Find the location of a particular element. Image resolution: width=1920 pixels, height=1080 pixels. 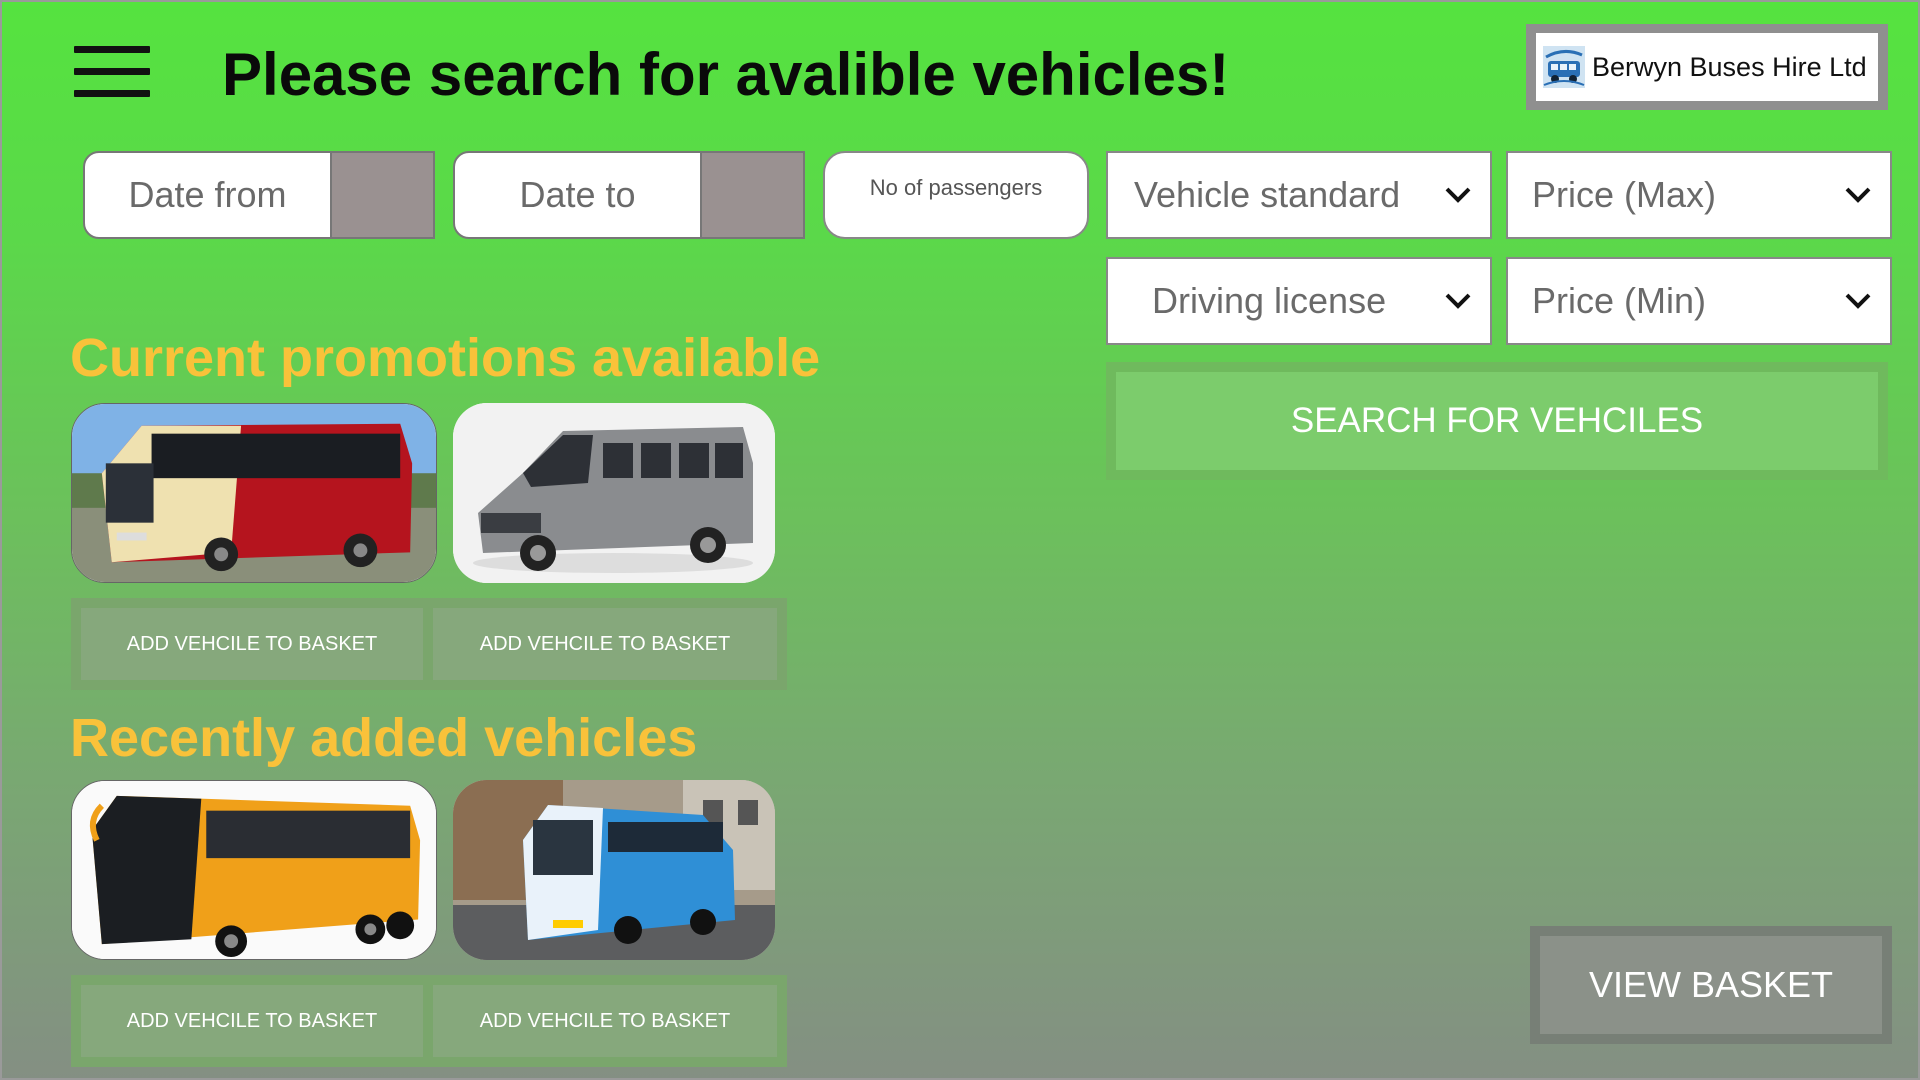

blue-coach-street-photo is located at coordinates (614, 870).